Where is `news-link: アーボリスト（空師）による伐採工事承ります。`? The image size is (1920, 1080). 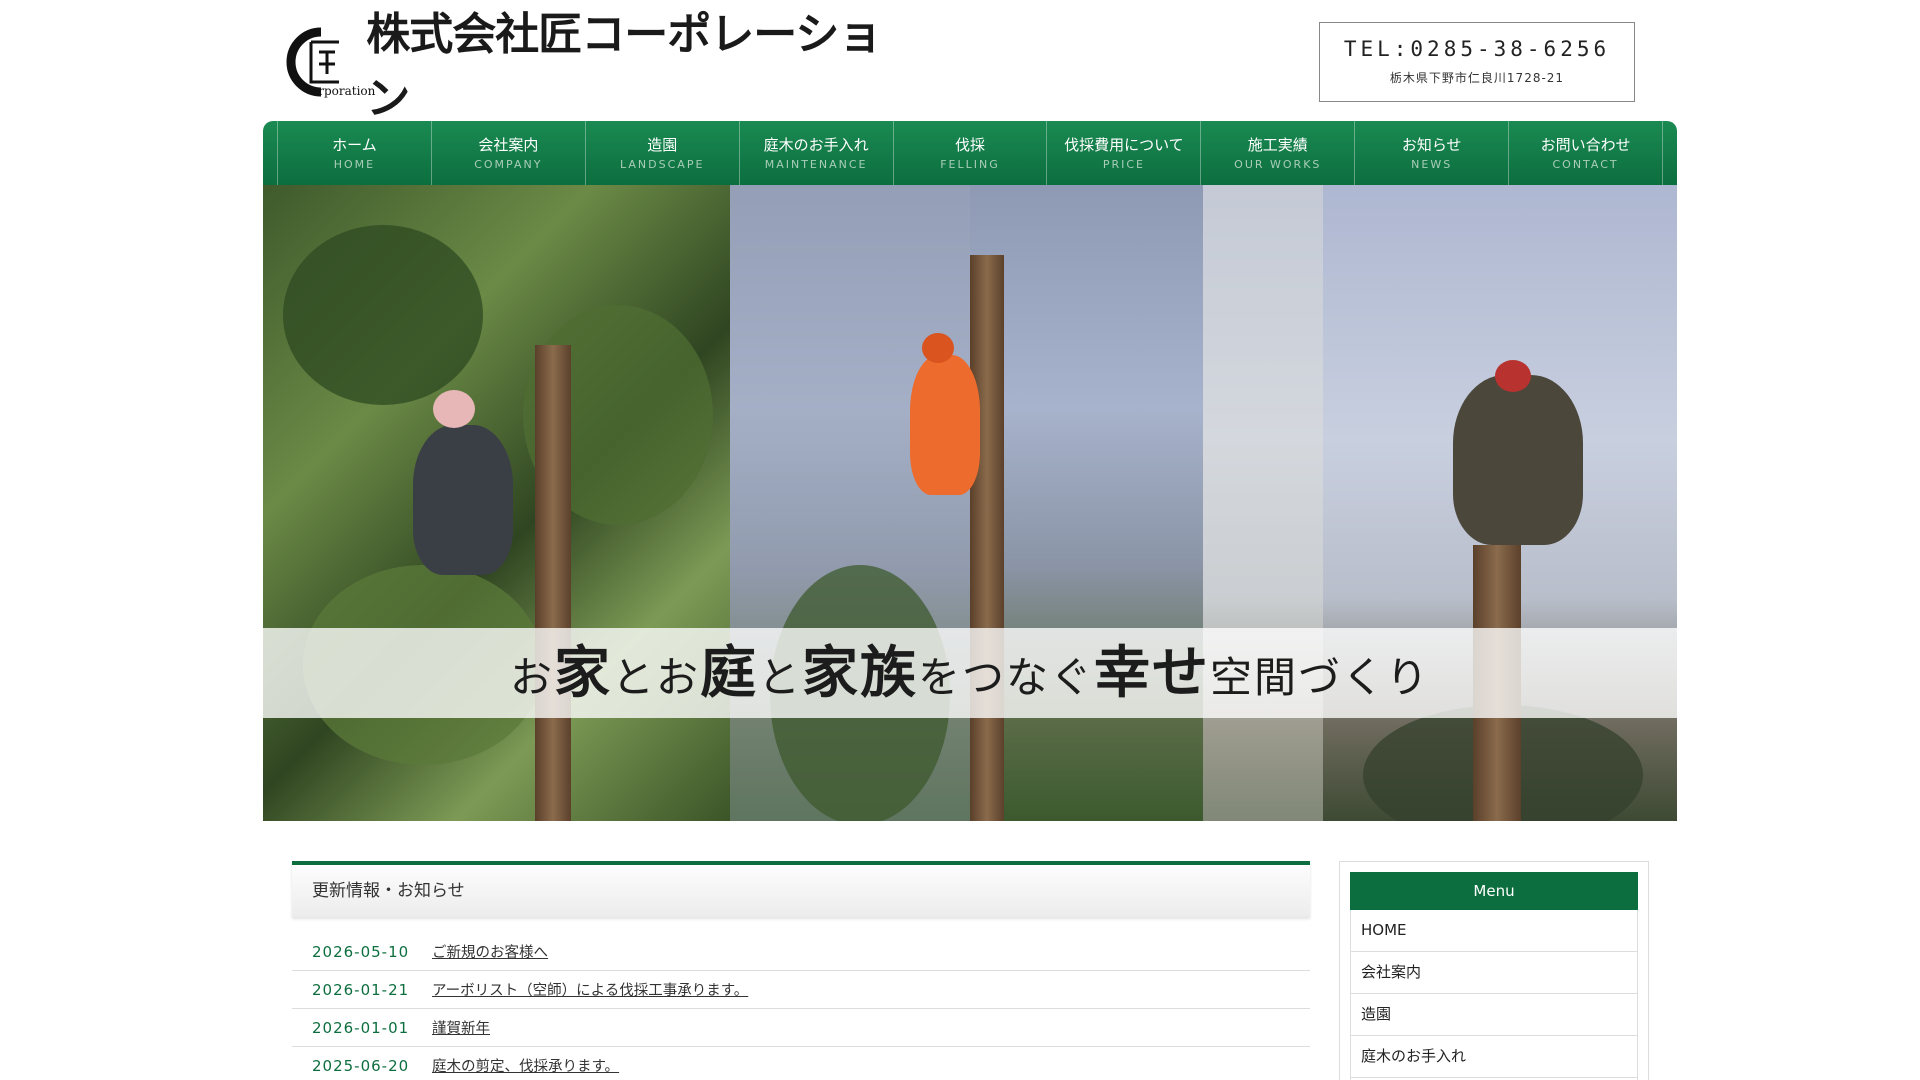
news-link: アーボリスト（空師）による伐採工事承ります。 is located at coordinates (590, 989).